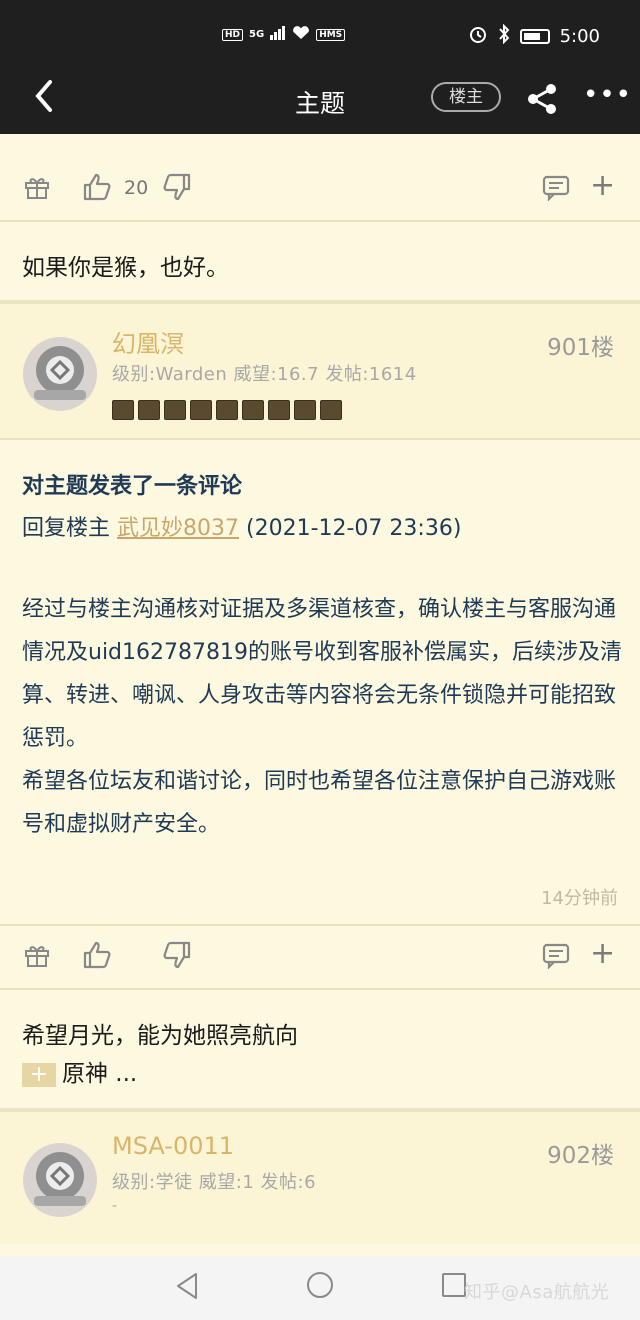 Image resolution: width=640 pixels, height=1320 pixels. What do you see at coordinates (320, 1285) in the screenshot?
I see `home-circle-icon` at bounding box center [320, 1285].